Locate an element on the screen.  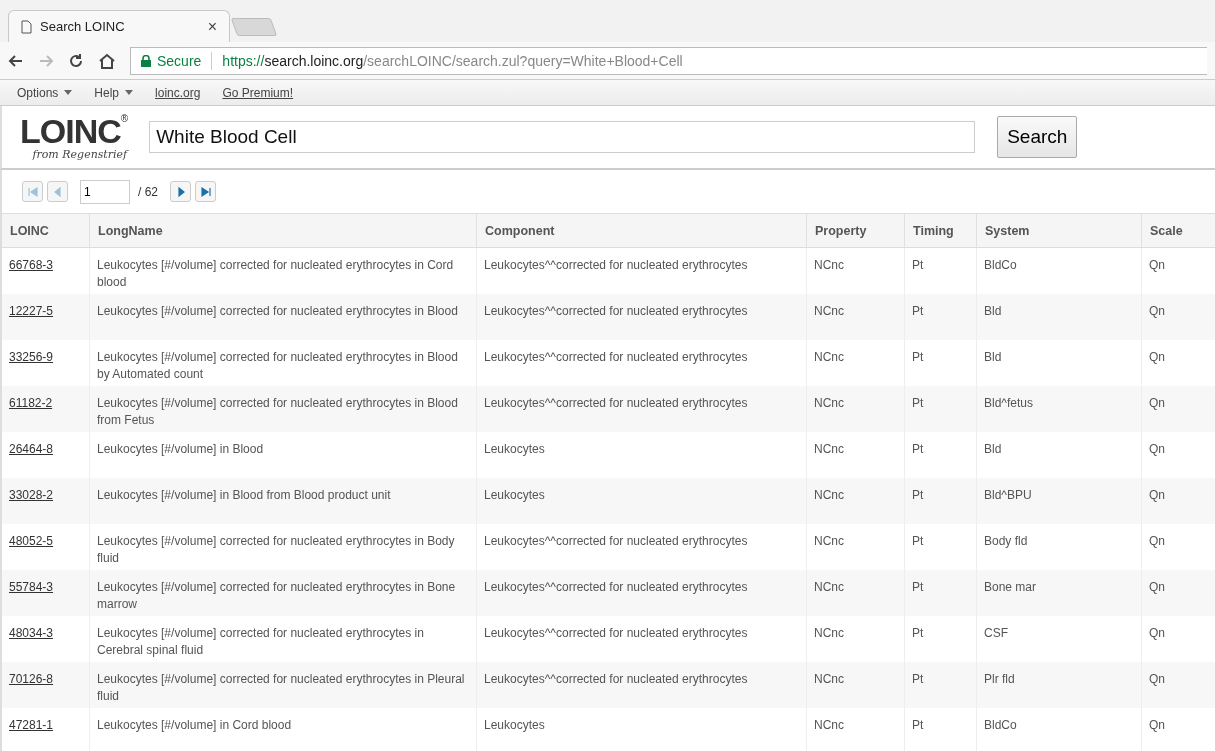
loinc-code-link: 66768-3 is located at coordinates (31, 265).